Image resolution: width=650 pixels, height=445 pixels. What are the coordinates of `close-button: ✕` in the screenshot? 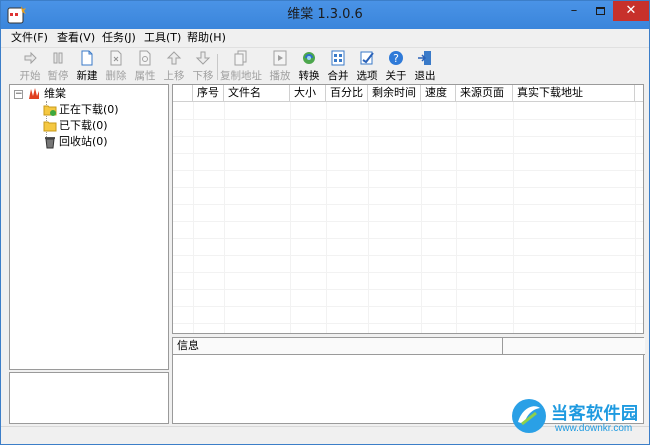 It's located at (631, 11).